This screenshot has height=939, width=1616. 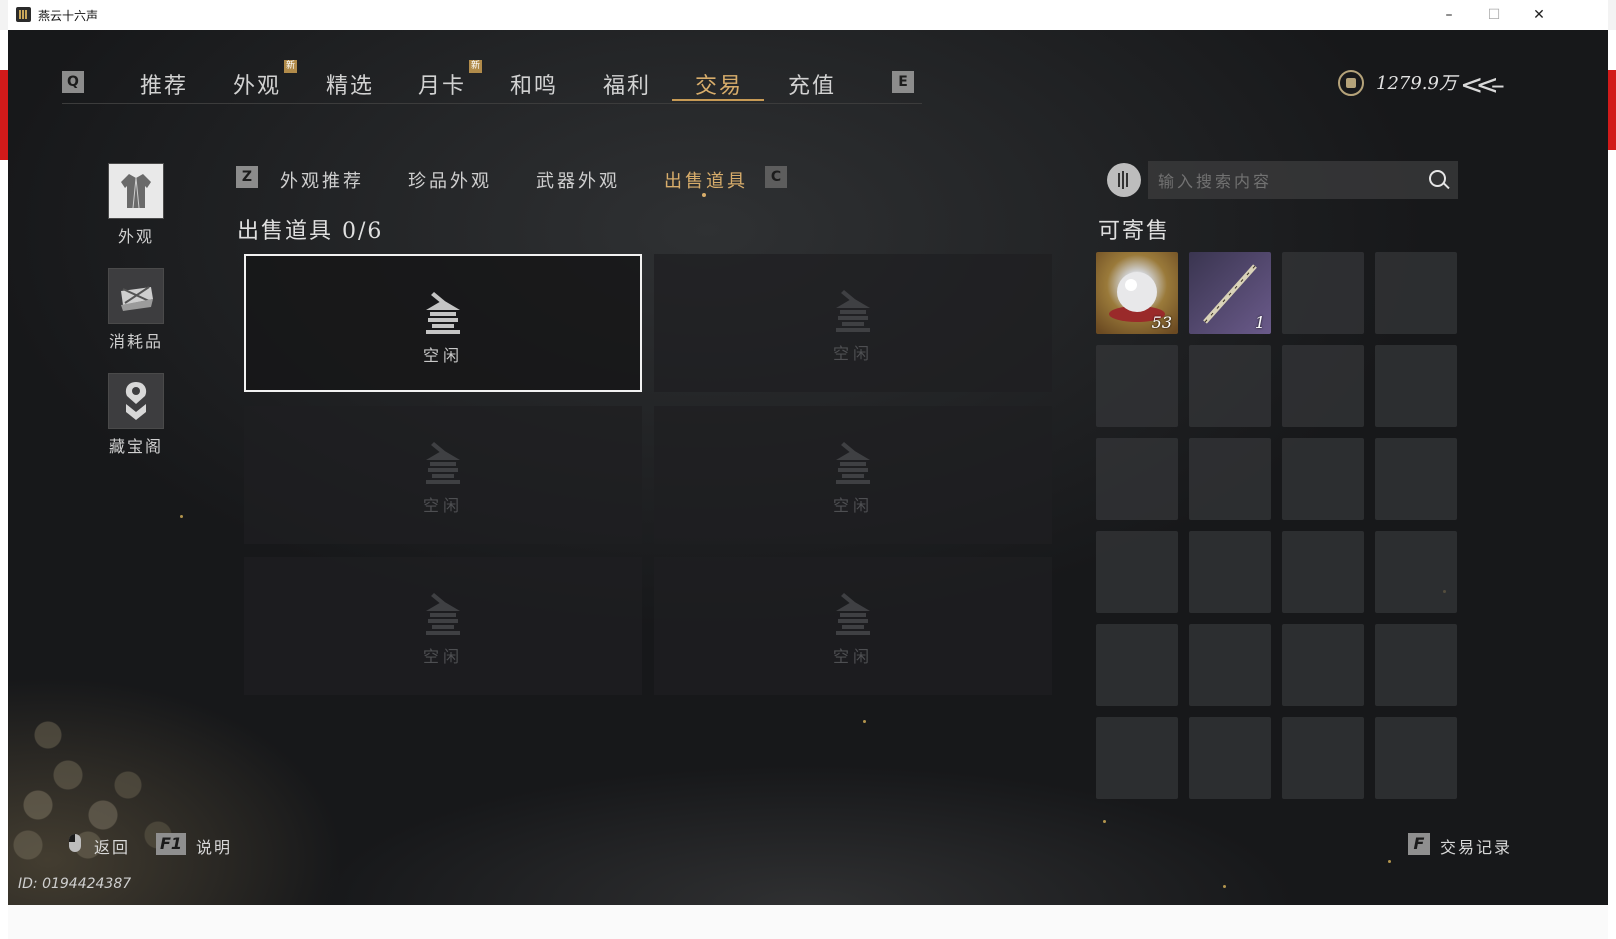 I want to click on window-title: 燕云十六声, so click(x=68, y=16).